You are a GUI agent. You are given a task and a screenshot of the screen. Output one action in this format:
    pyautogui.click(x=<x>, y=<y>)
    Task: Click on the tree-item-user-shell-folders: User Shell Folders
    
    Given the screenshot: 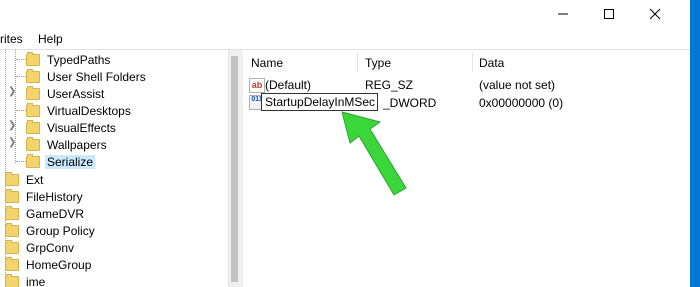 What is the action you would take?
    pyautogui.click(x=87, y=76)
    